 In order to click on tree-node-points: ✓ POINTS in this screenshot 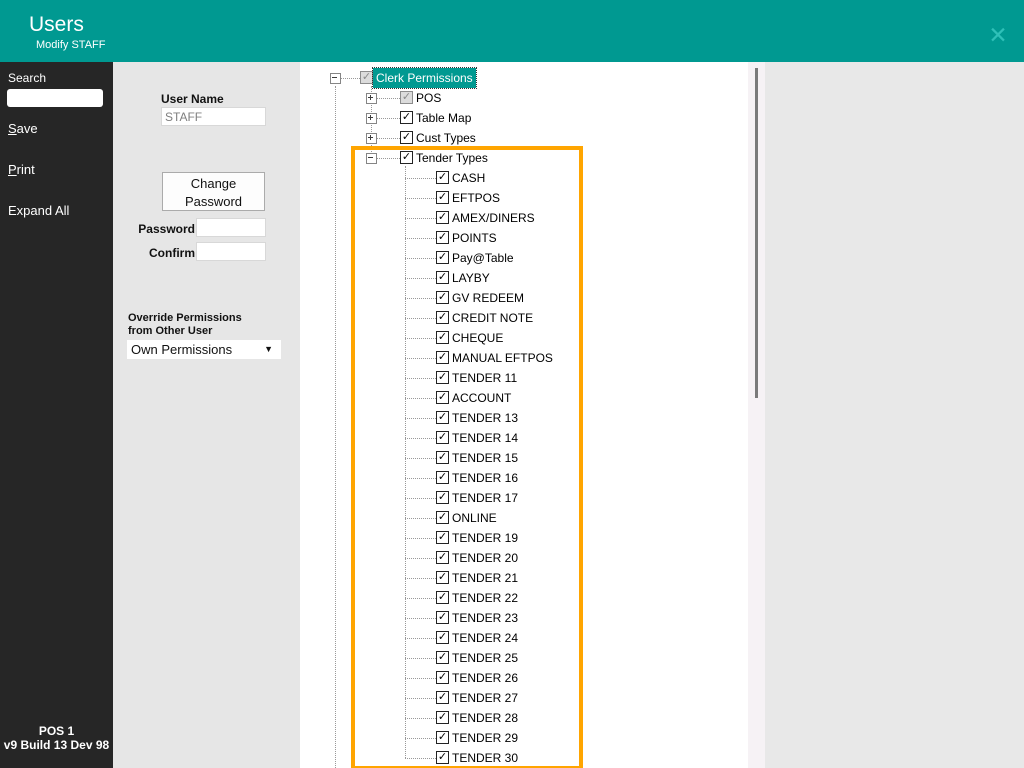, I will do `click(524, 238)`.